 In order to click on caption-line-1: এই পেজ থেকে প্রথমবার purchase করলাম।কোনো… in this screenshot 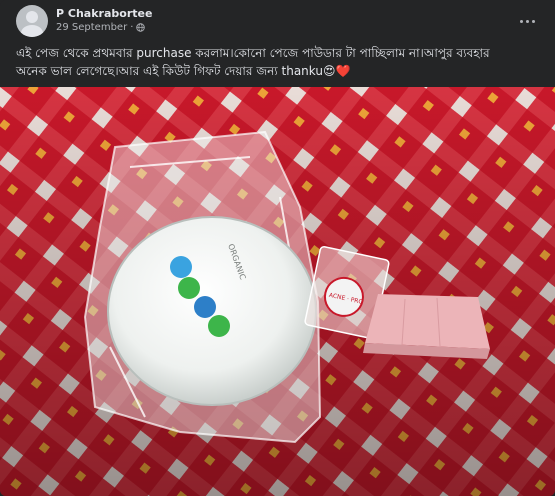, I will do `click(253, 53)`.